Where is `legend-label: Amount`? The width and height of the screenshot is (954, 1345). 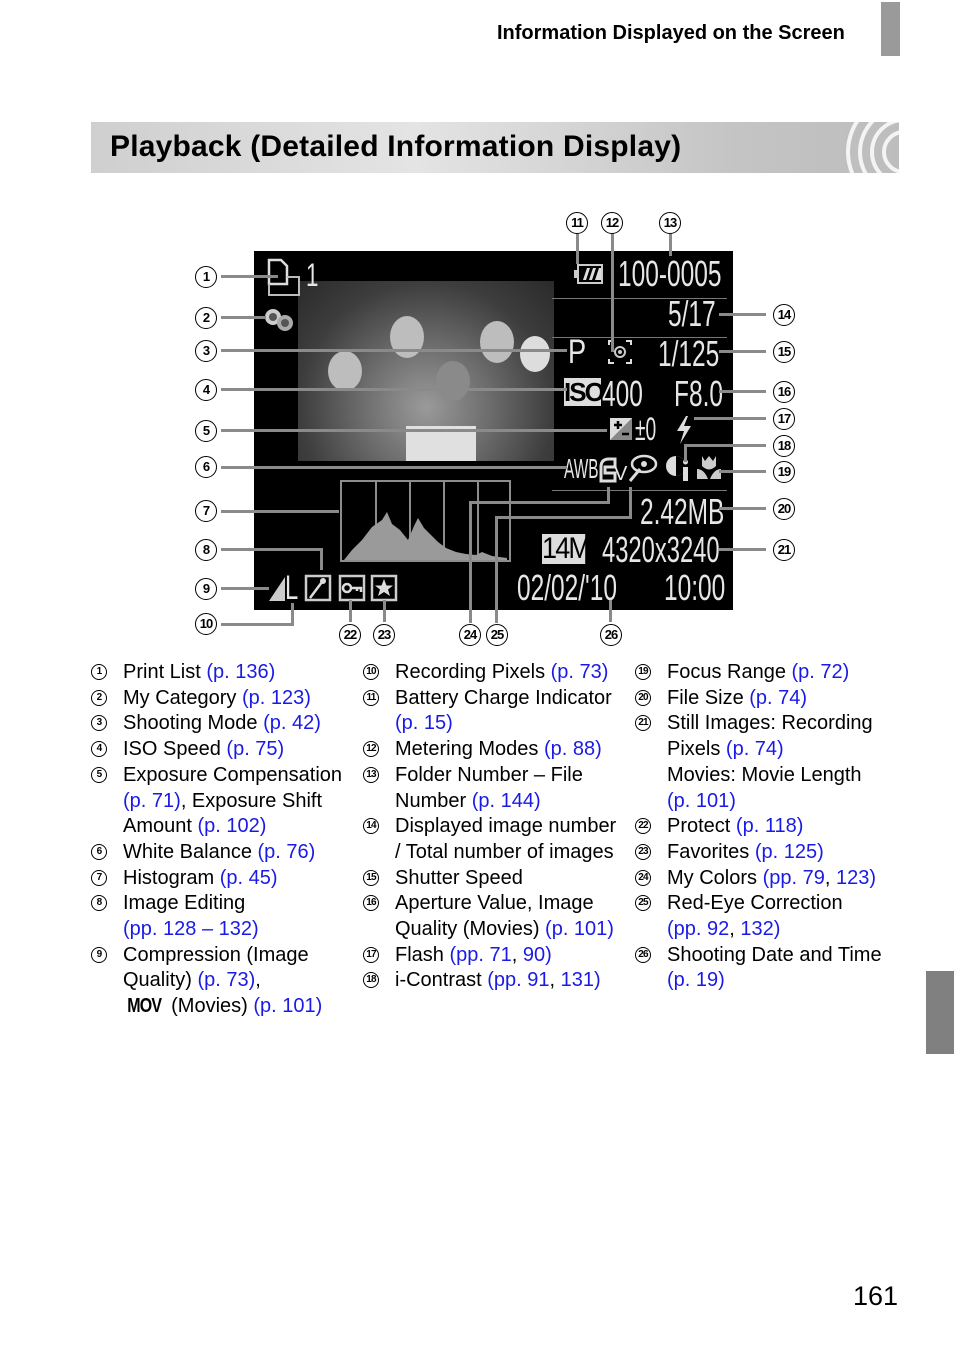
legend-label: Amount is located at coordinates (160, 826).